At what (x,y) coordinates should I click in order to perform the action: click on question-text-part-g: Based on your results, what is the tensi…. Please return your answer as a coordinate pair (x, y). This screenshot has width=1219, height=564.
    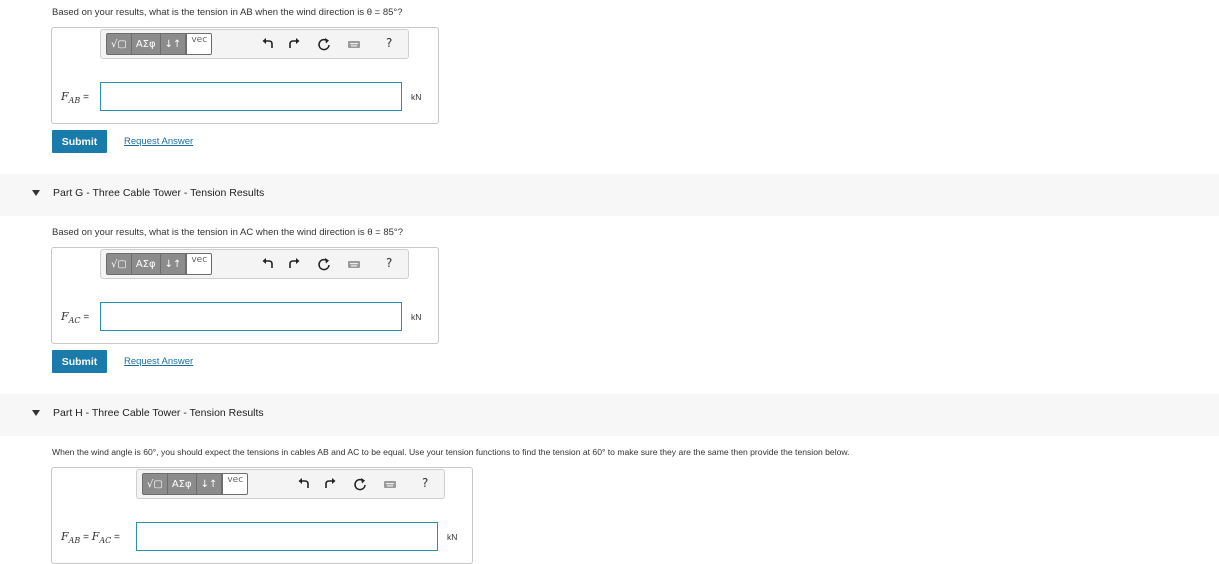
    Looking at the image, I should click on (228, 232).